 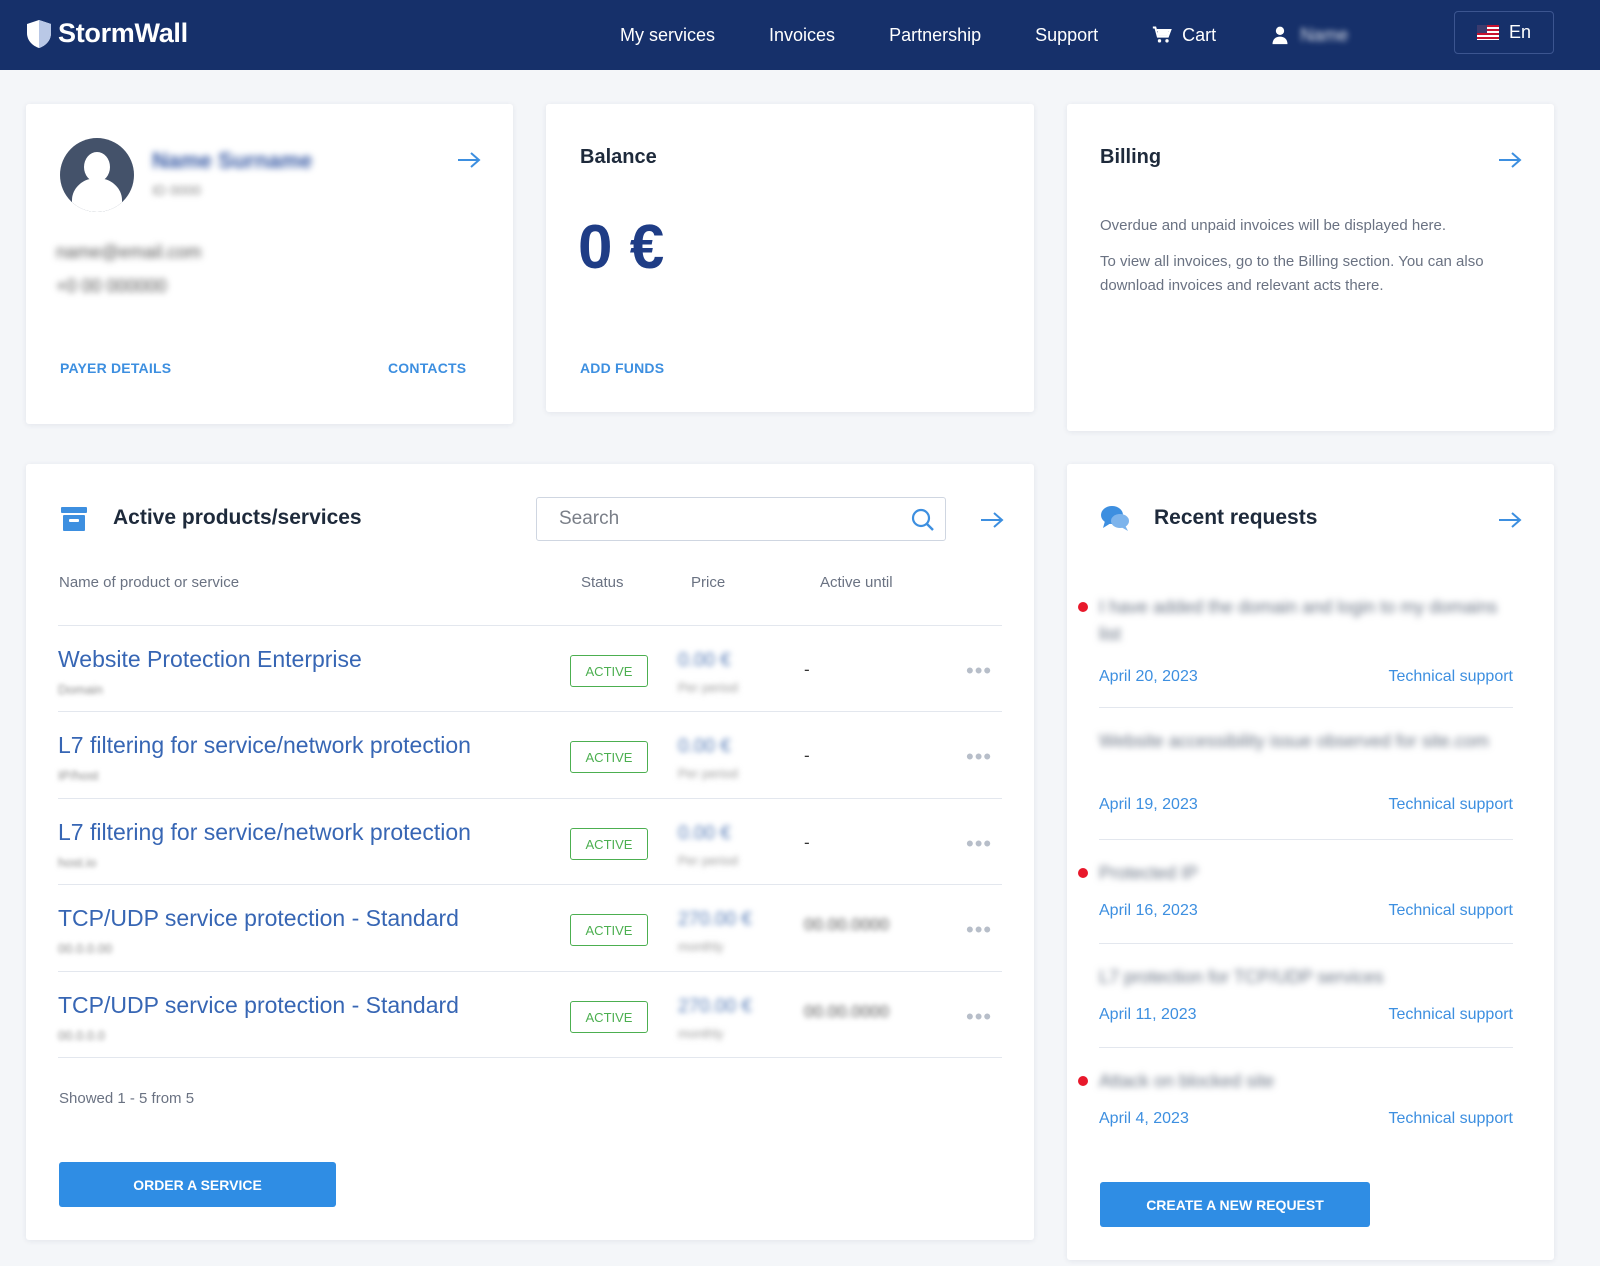 I want to click on search-input, so click(x=729, y=519).